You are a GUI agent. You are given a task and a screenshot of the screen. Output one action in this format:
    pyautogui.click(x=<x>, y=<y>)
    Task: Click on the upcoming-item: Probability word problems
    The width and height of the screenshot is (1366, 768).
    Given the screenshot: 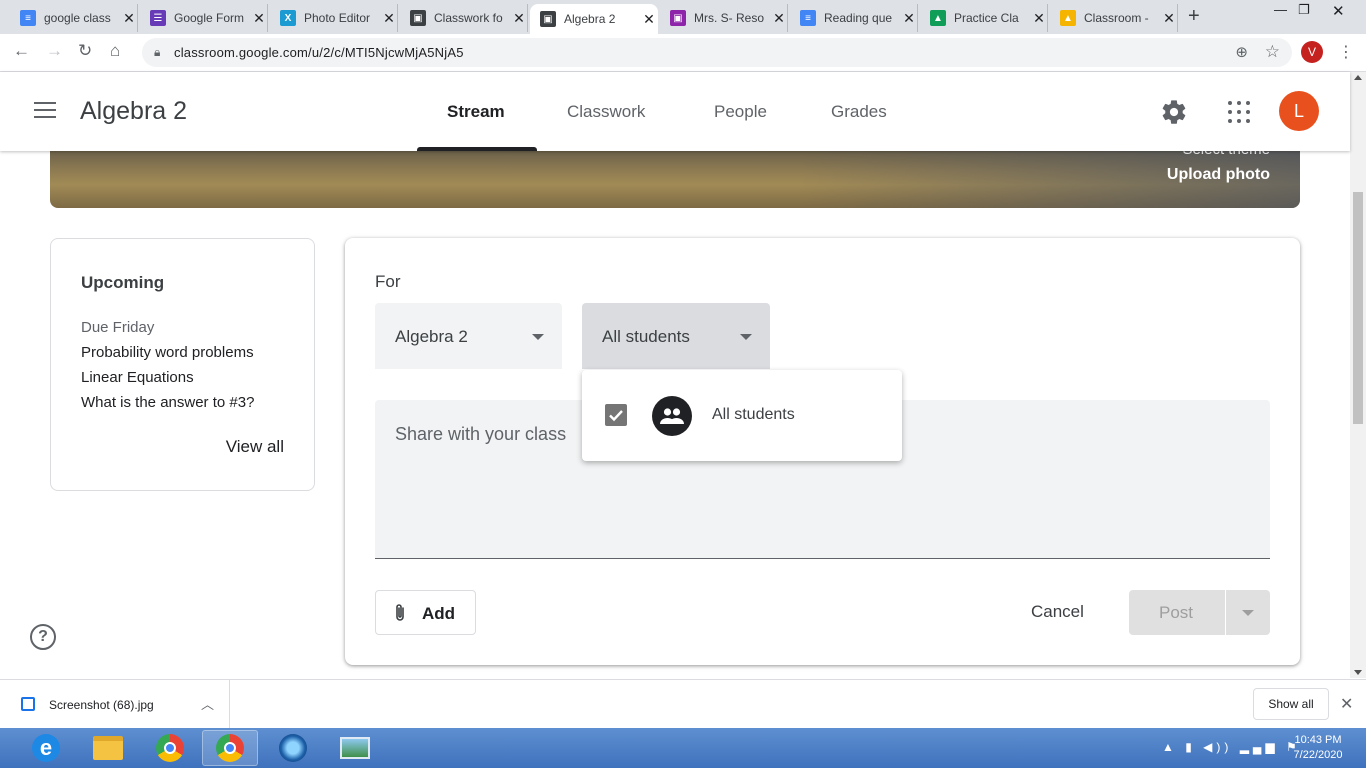 What is the action you would take?
    pyautogui.click(x=167, y=352)
    